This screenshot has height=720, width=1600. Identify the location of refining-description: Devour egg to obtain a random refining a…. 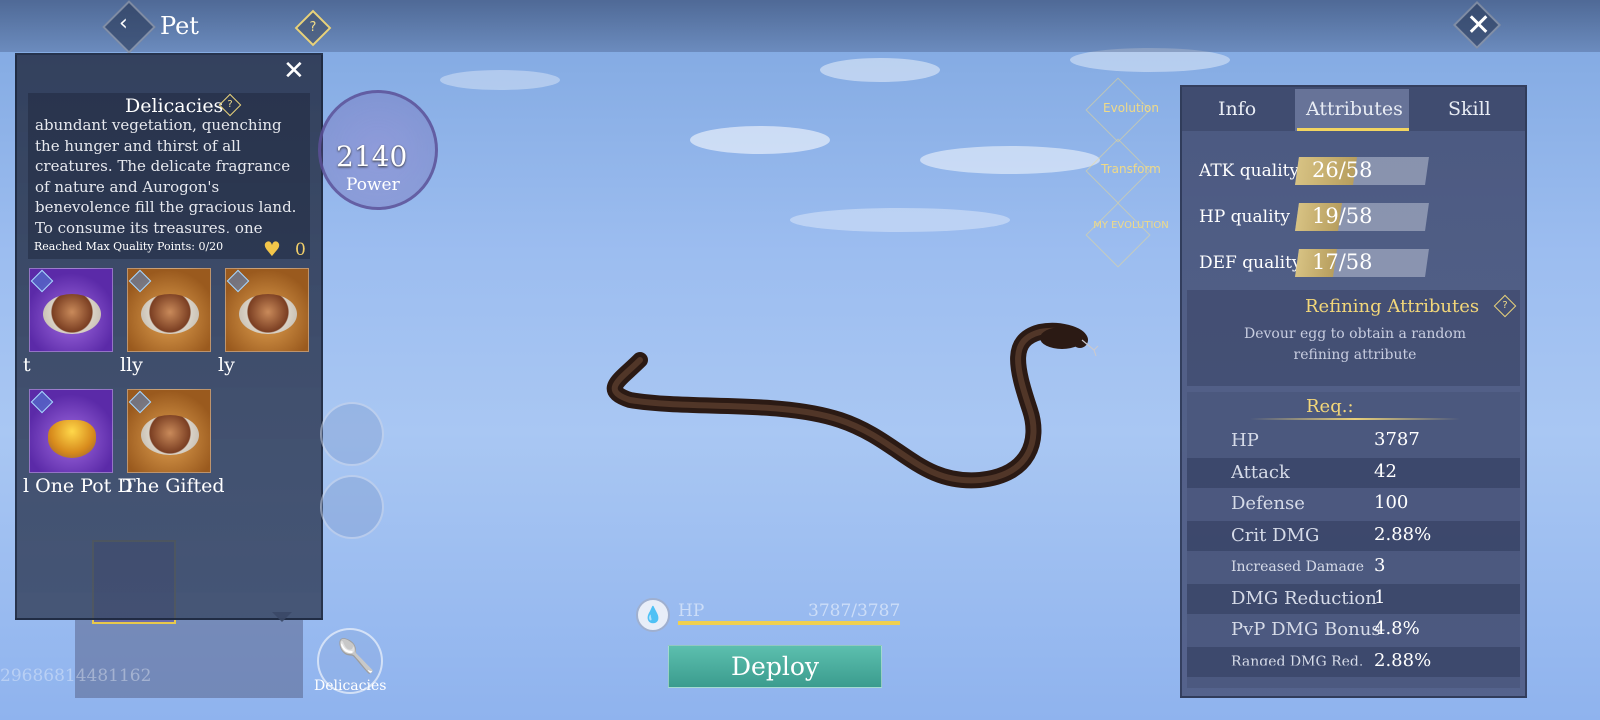
(1355, 344).